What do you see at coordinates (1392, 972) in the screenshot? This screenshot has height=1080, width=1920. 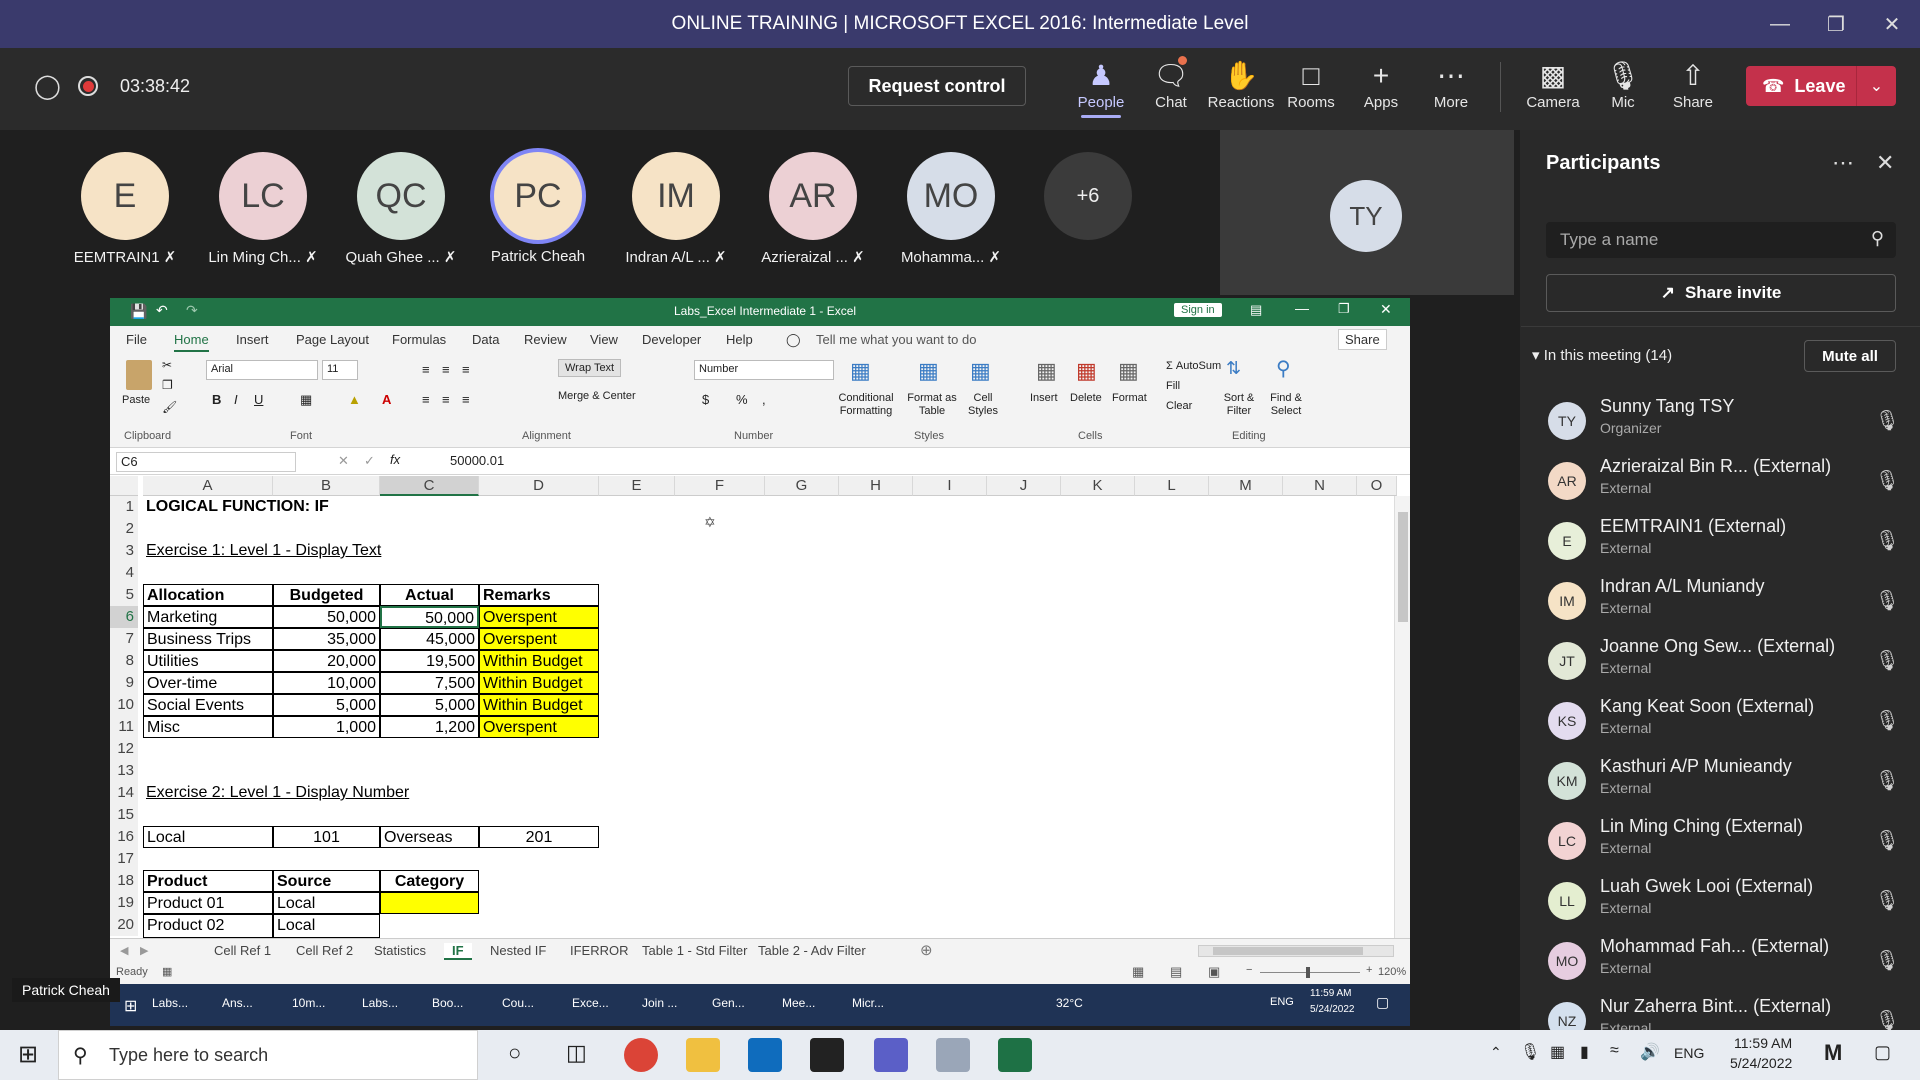 I see `zoom-level: 120%` at bounding box center [1392, 972].